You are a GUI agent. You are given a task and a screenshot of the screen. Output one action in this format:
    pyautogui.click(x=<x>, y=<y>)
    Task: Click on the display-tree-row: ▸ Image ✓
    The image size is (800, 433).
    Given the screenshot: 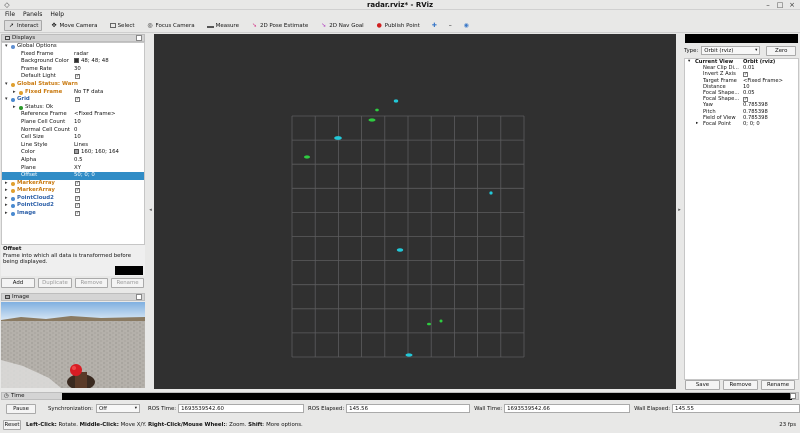 What is the action you would take?
    pyautogui.click(x=73, y=214)
    